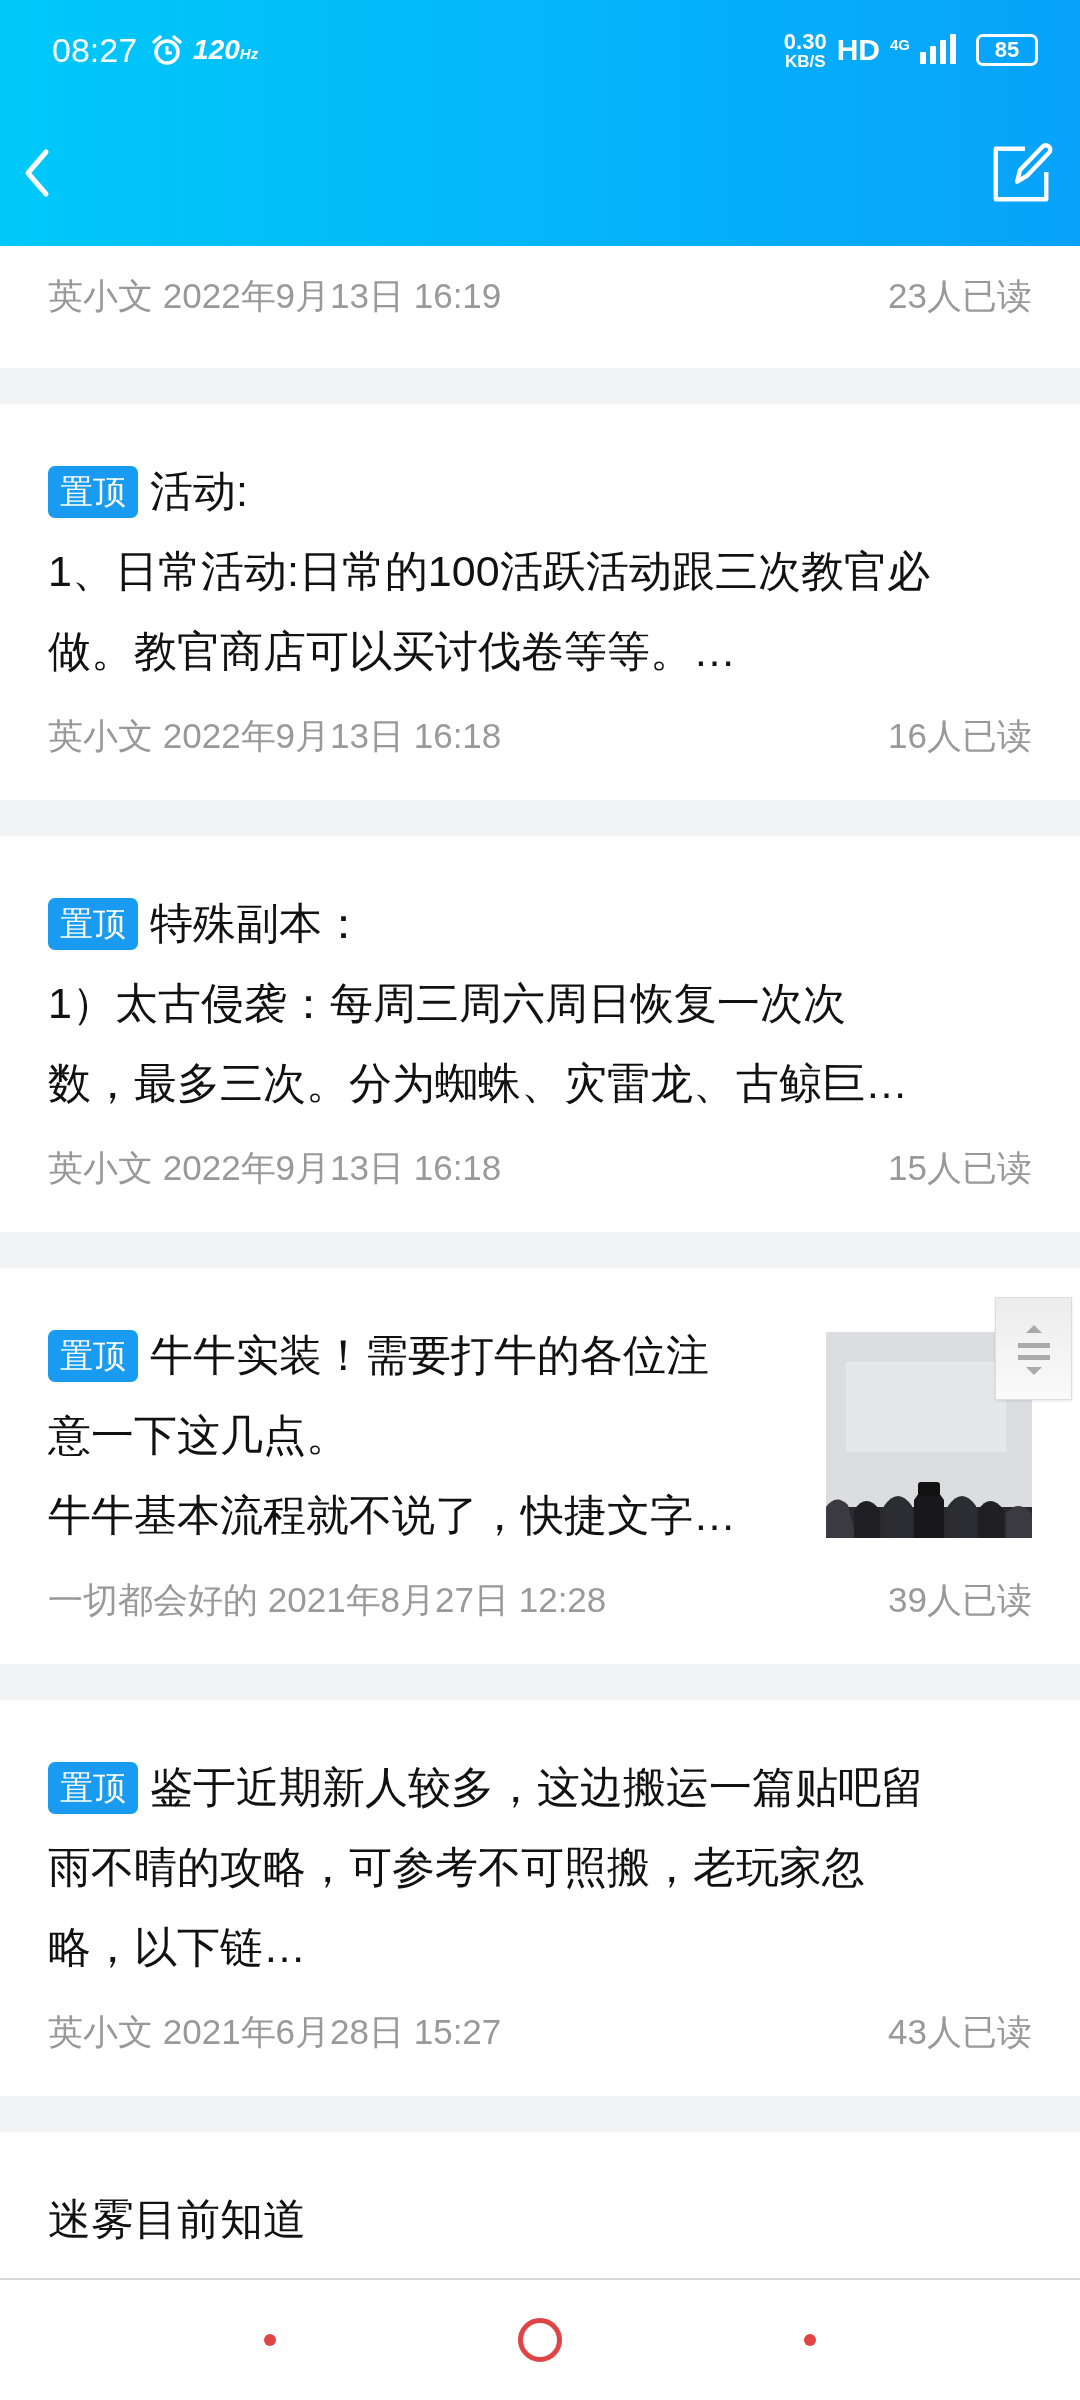 The width and height of the screenshot is (1080, 2400). What do you see at coordinates (960, 1168) in the screenshot?
I see `read-count: 15人已读` at bounding box center [960, 1168].